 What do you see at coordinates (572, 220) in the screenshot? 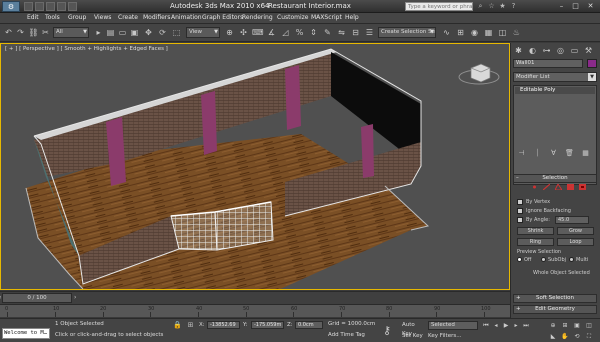
I see `angle-value-field: 45.0` at bounding box center [572, 220].